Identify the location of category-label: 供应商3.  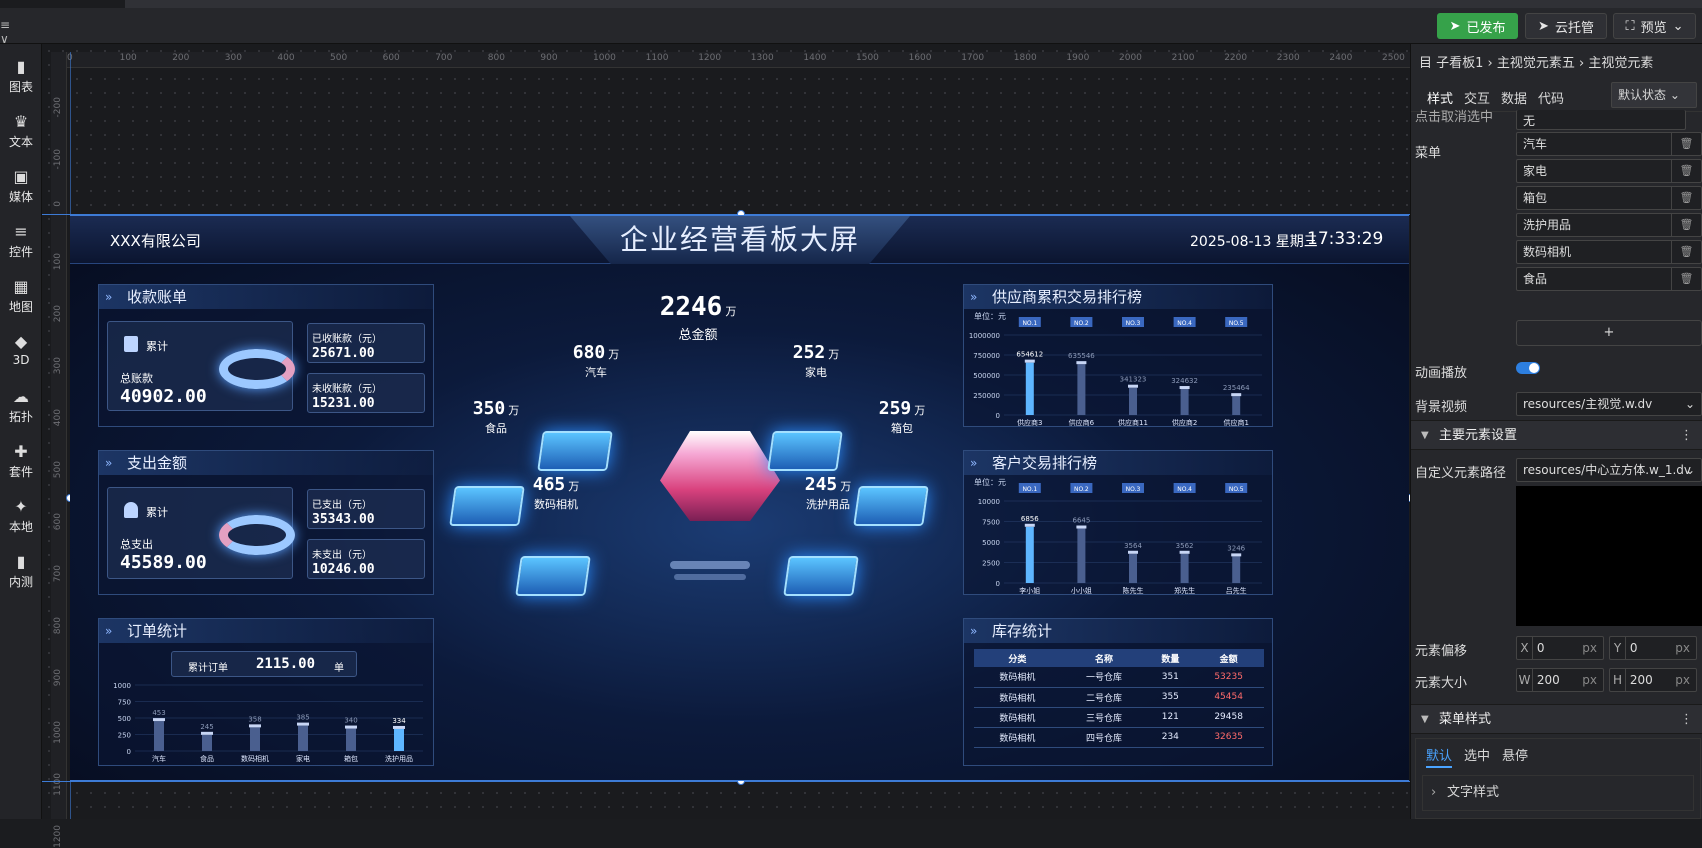
(1029, 422).